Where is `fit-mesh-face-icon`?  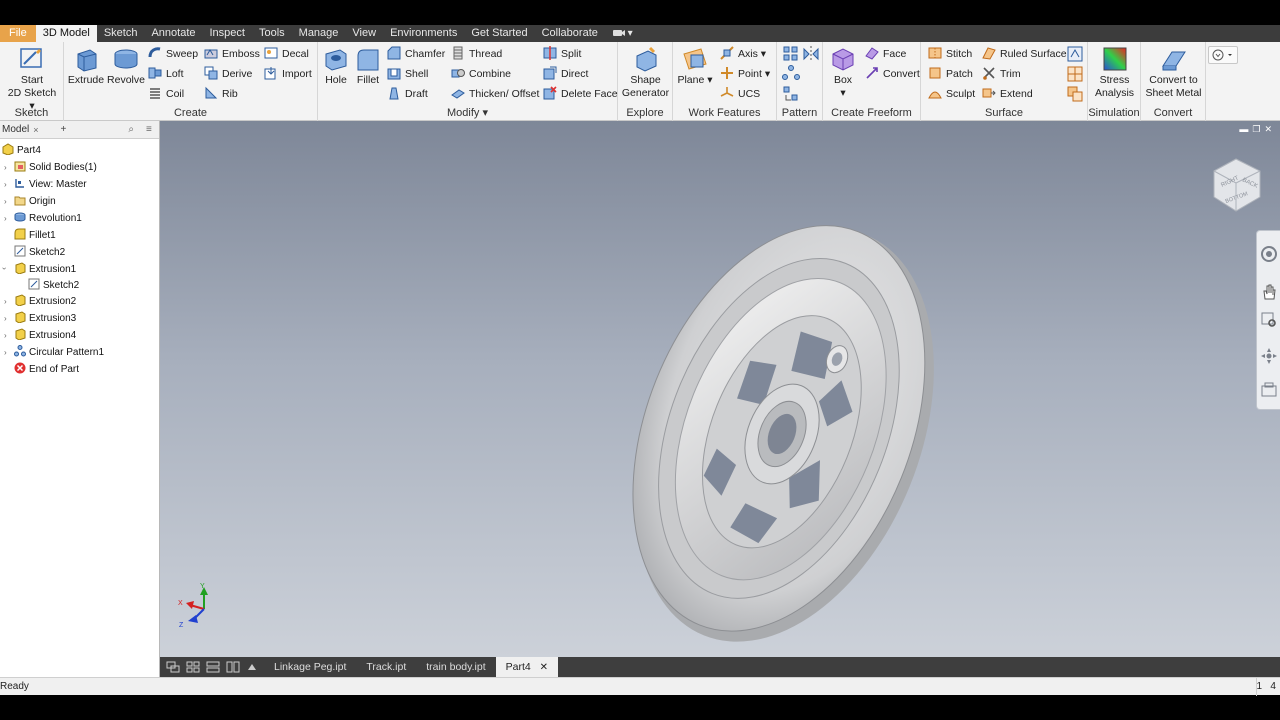 fit-mesh-face-icon is located at coordinates (1075, 74).